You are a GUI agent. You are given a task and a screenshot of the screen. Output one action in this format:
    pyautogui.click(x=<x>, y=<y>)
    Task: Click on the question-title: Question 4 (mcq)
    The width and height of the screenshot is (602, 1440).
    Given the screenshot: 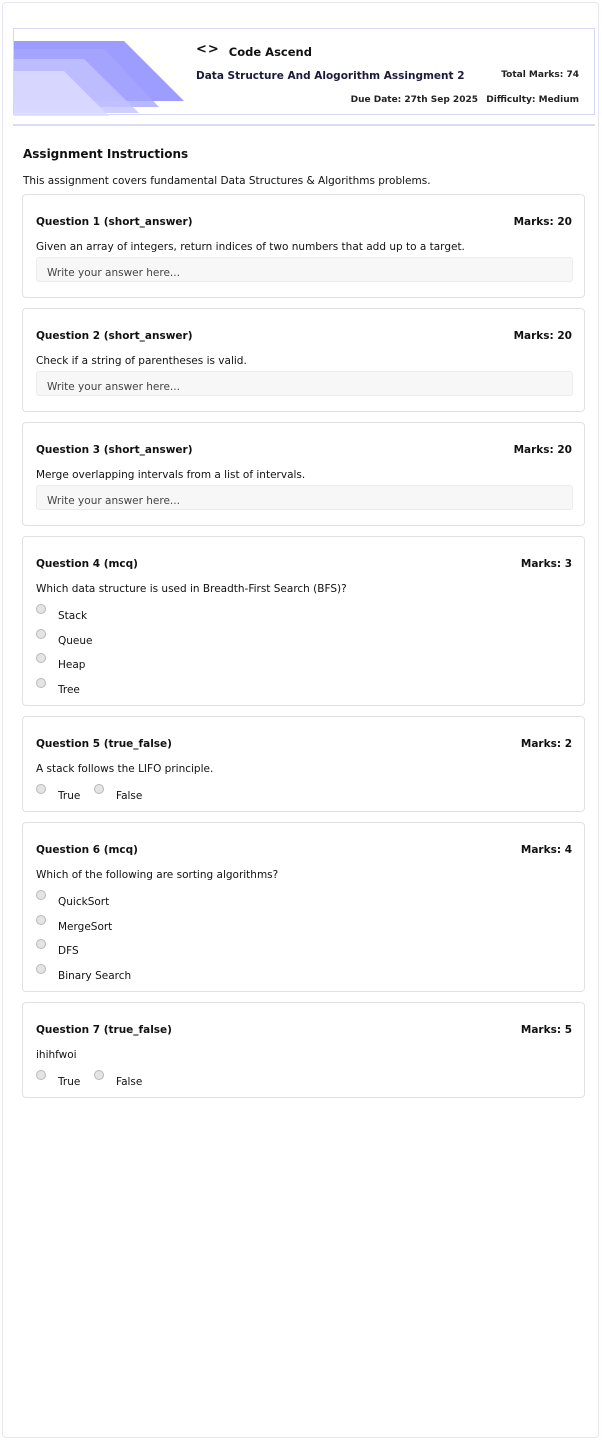 What is the action you would take?
    pyautogui.click(x=87, y=564)
    